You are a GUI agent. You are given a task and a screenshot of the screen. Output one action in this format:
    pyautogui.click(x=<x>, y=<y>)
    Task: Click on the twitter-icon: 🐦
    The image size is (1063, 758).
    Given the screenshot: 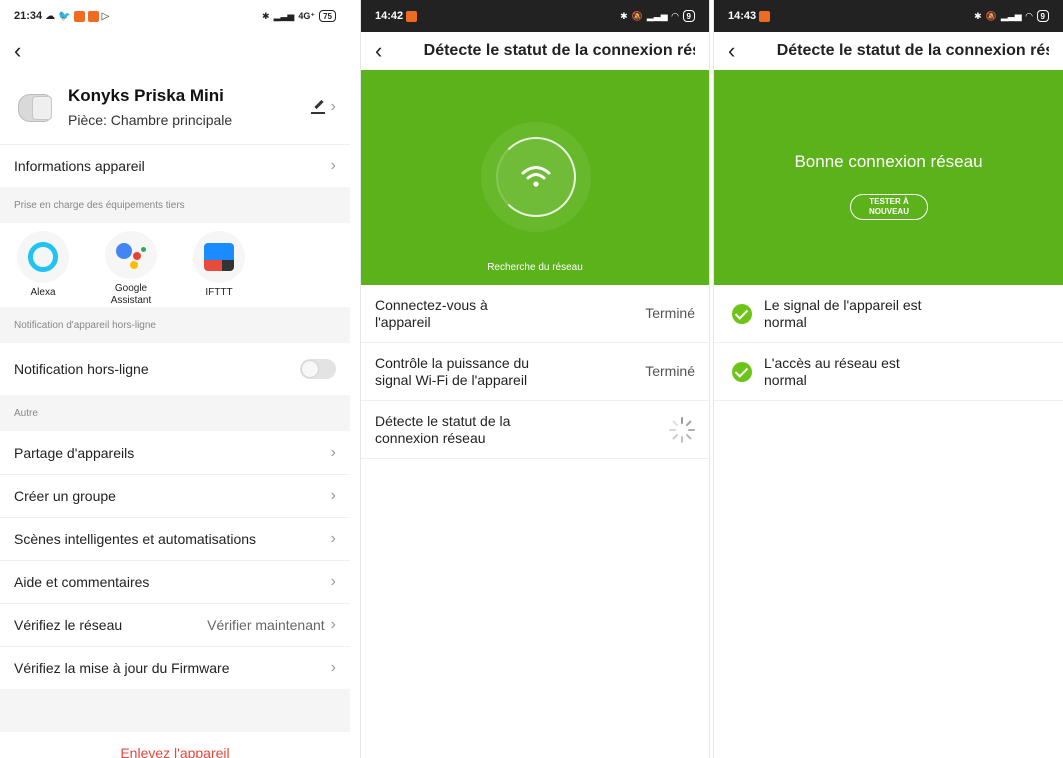 What is the action you would take?
    pyautogui.click(x=64, y=16)
    